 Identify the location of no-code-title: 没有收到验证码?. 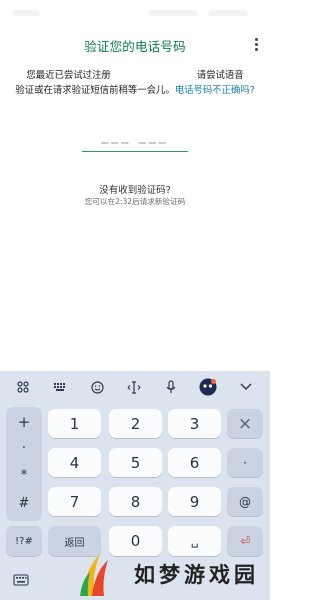
(135, 190).